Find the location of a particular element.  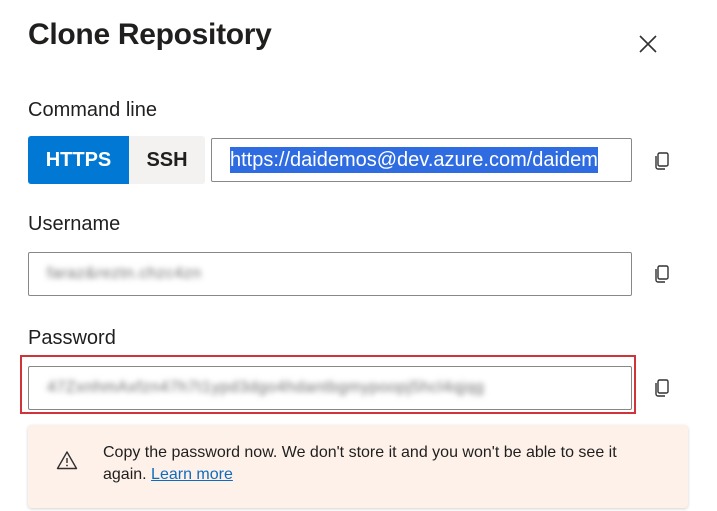

copy-url-button is located at coordinates (662, 161).